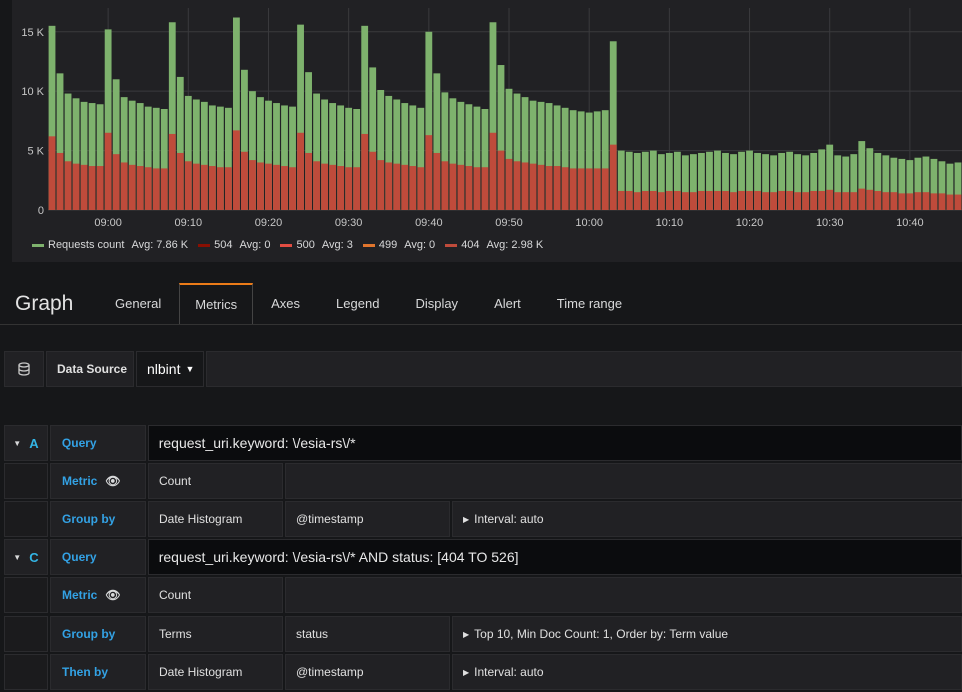 The image size is (962, 692). I want to click on legend-item-404: 404 Avg: 2.98 K, so click(494, 245).